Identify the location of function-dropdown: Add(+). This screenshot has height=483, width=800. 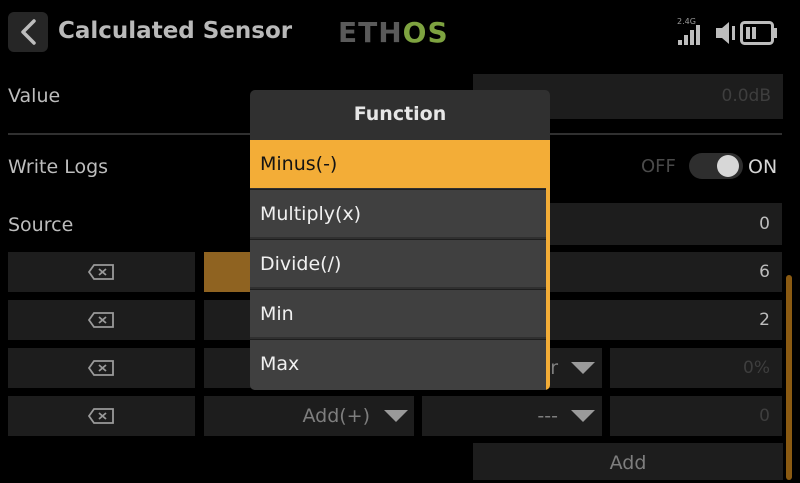
(309, 416).